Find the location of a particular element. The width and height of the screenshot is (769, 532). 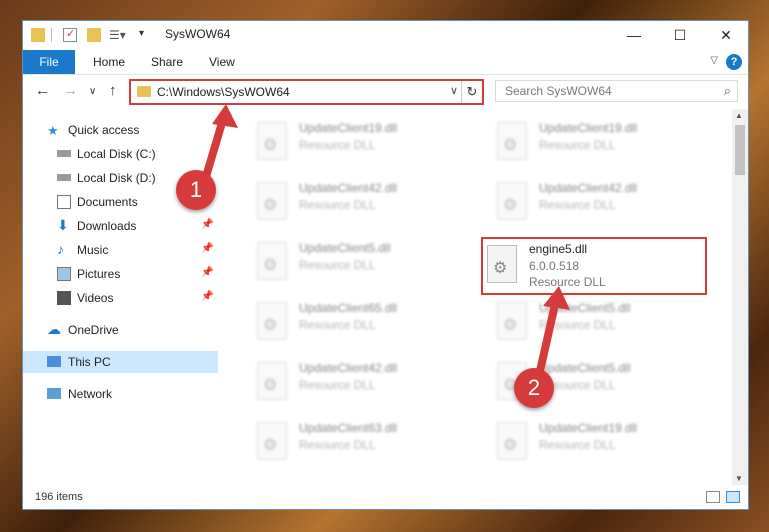

arrow-1-head is located at coordinates (225, 116).